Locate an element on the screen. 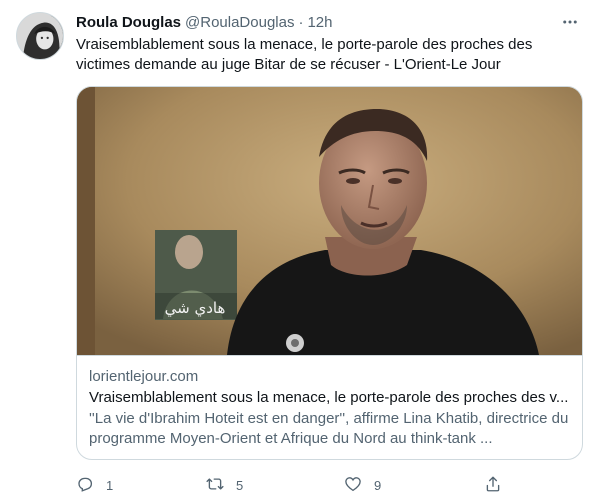  retweet-button: 5 is located at coordinates (224, 485).